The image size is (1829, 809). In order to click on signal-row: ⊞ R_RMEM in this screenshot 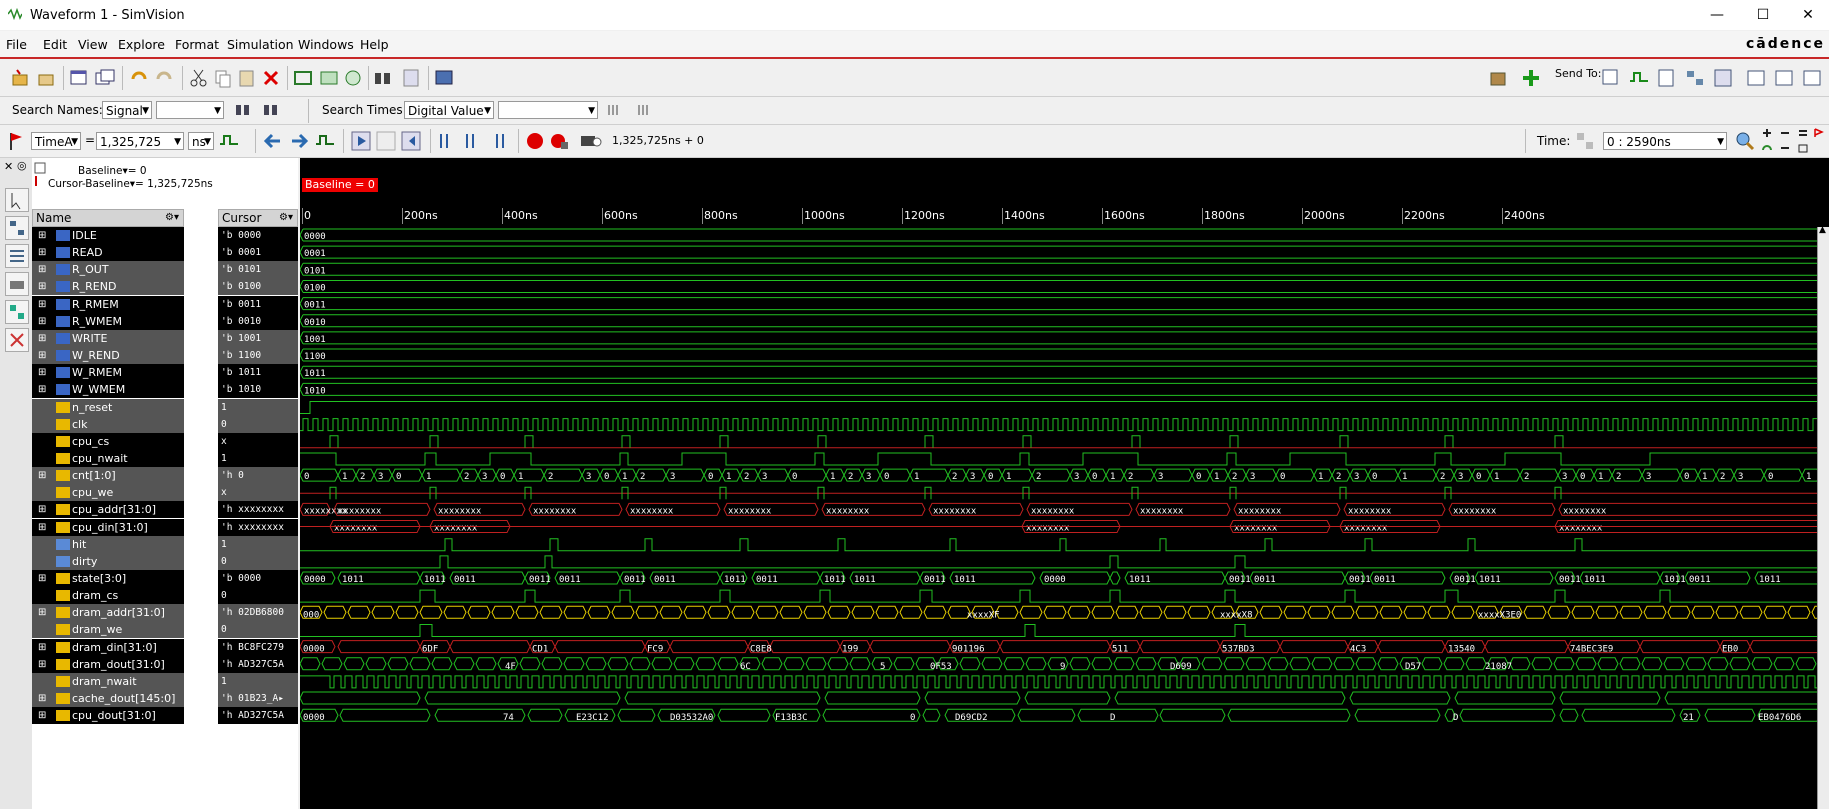, I will do `click(108, 304)`.